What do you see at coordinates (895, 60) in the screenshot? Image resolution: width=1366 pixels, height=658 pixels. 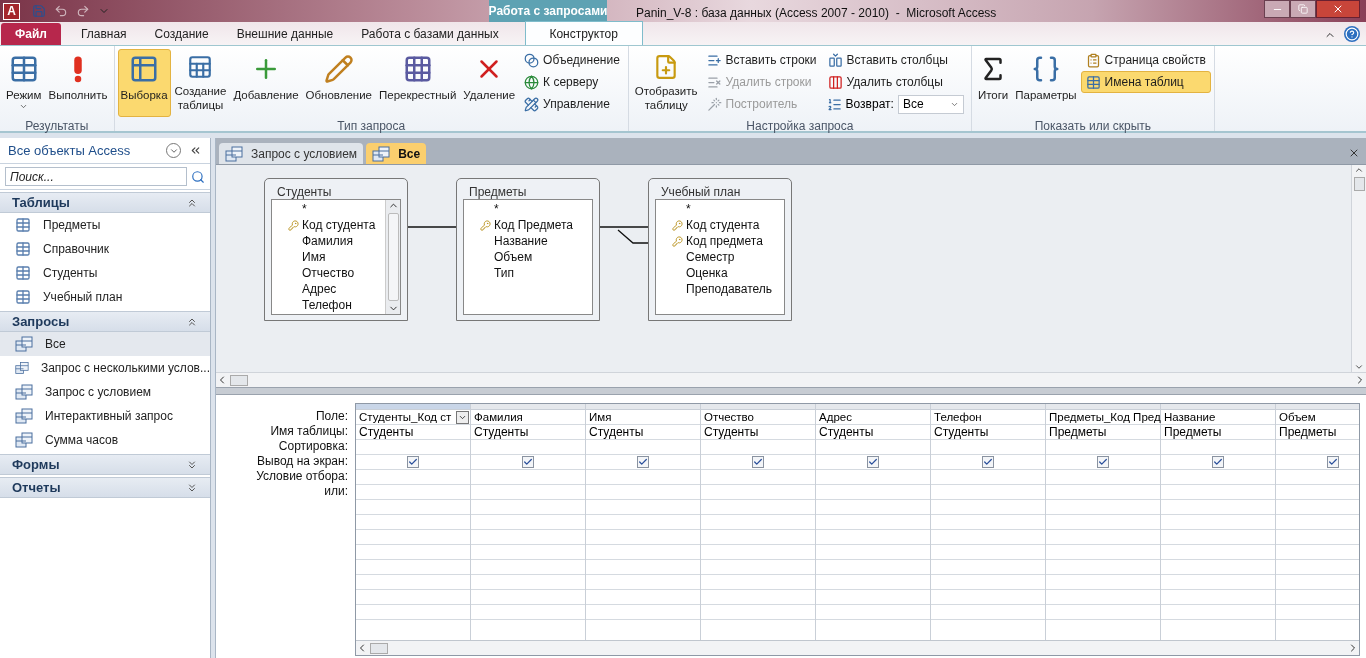 I see `ribbon-button: Вставить столбцы` at bounding box center [895, 60].